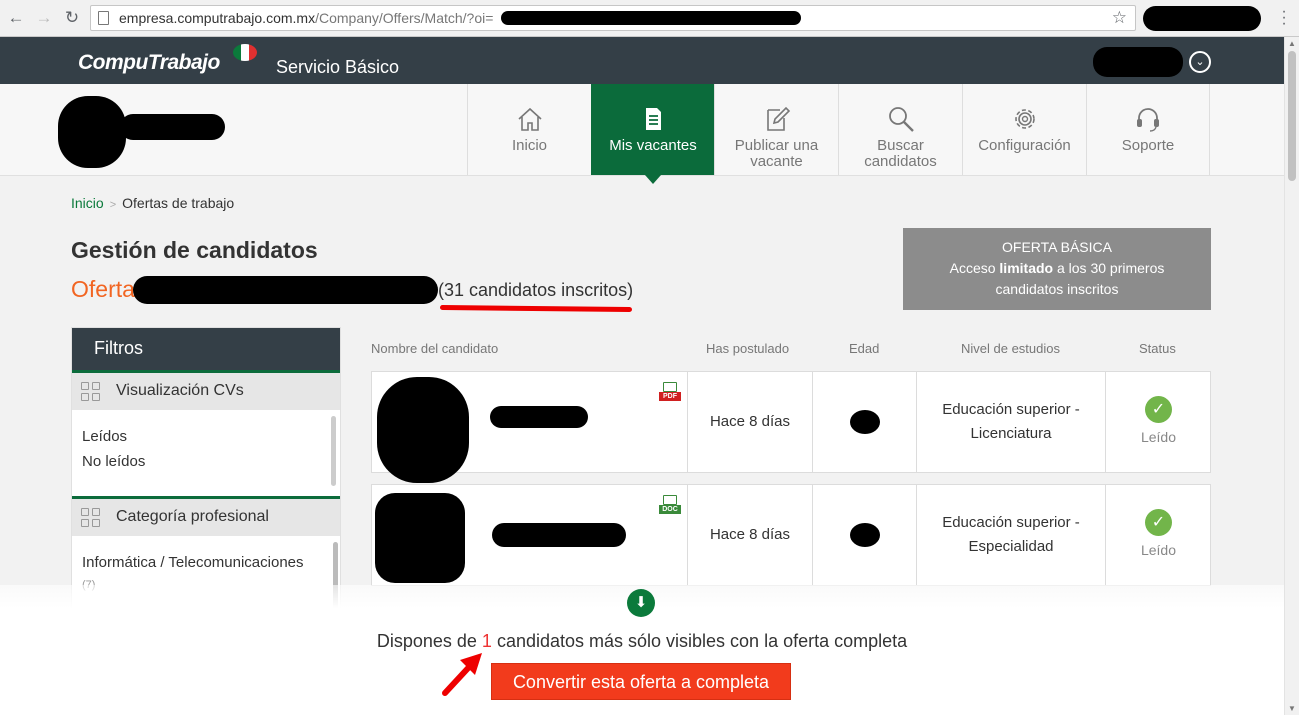 The width and height of the screenshot is (1299, 715). Describe the element at coordinates (776, 153) in the screenshot. I see `nav-label: Publicar una vacante` at that location.